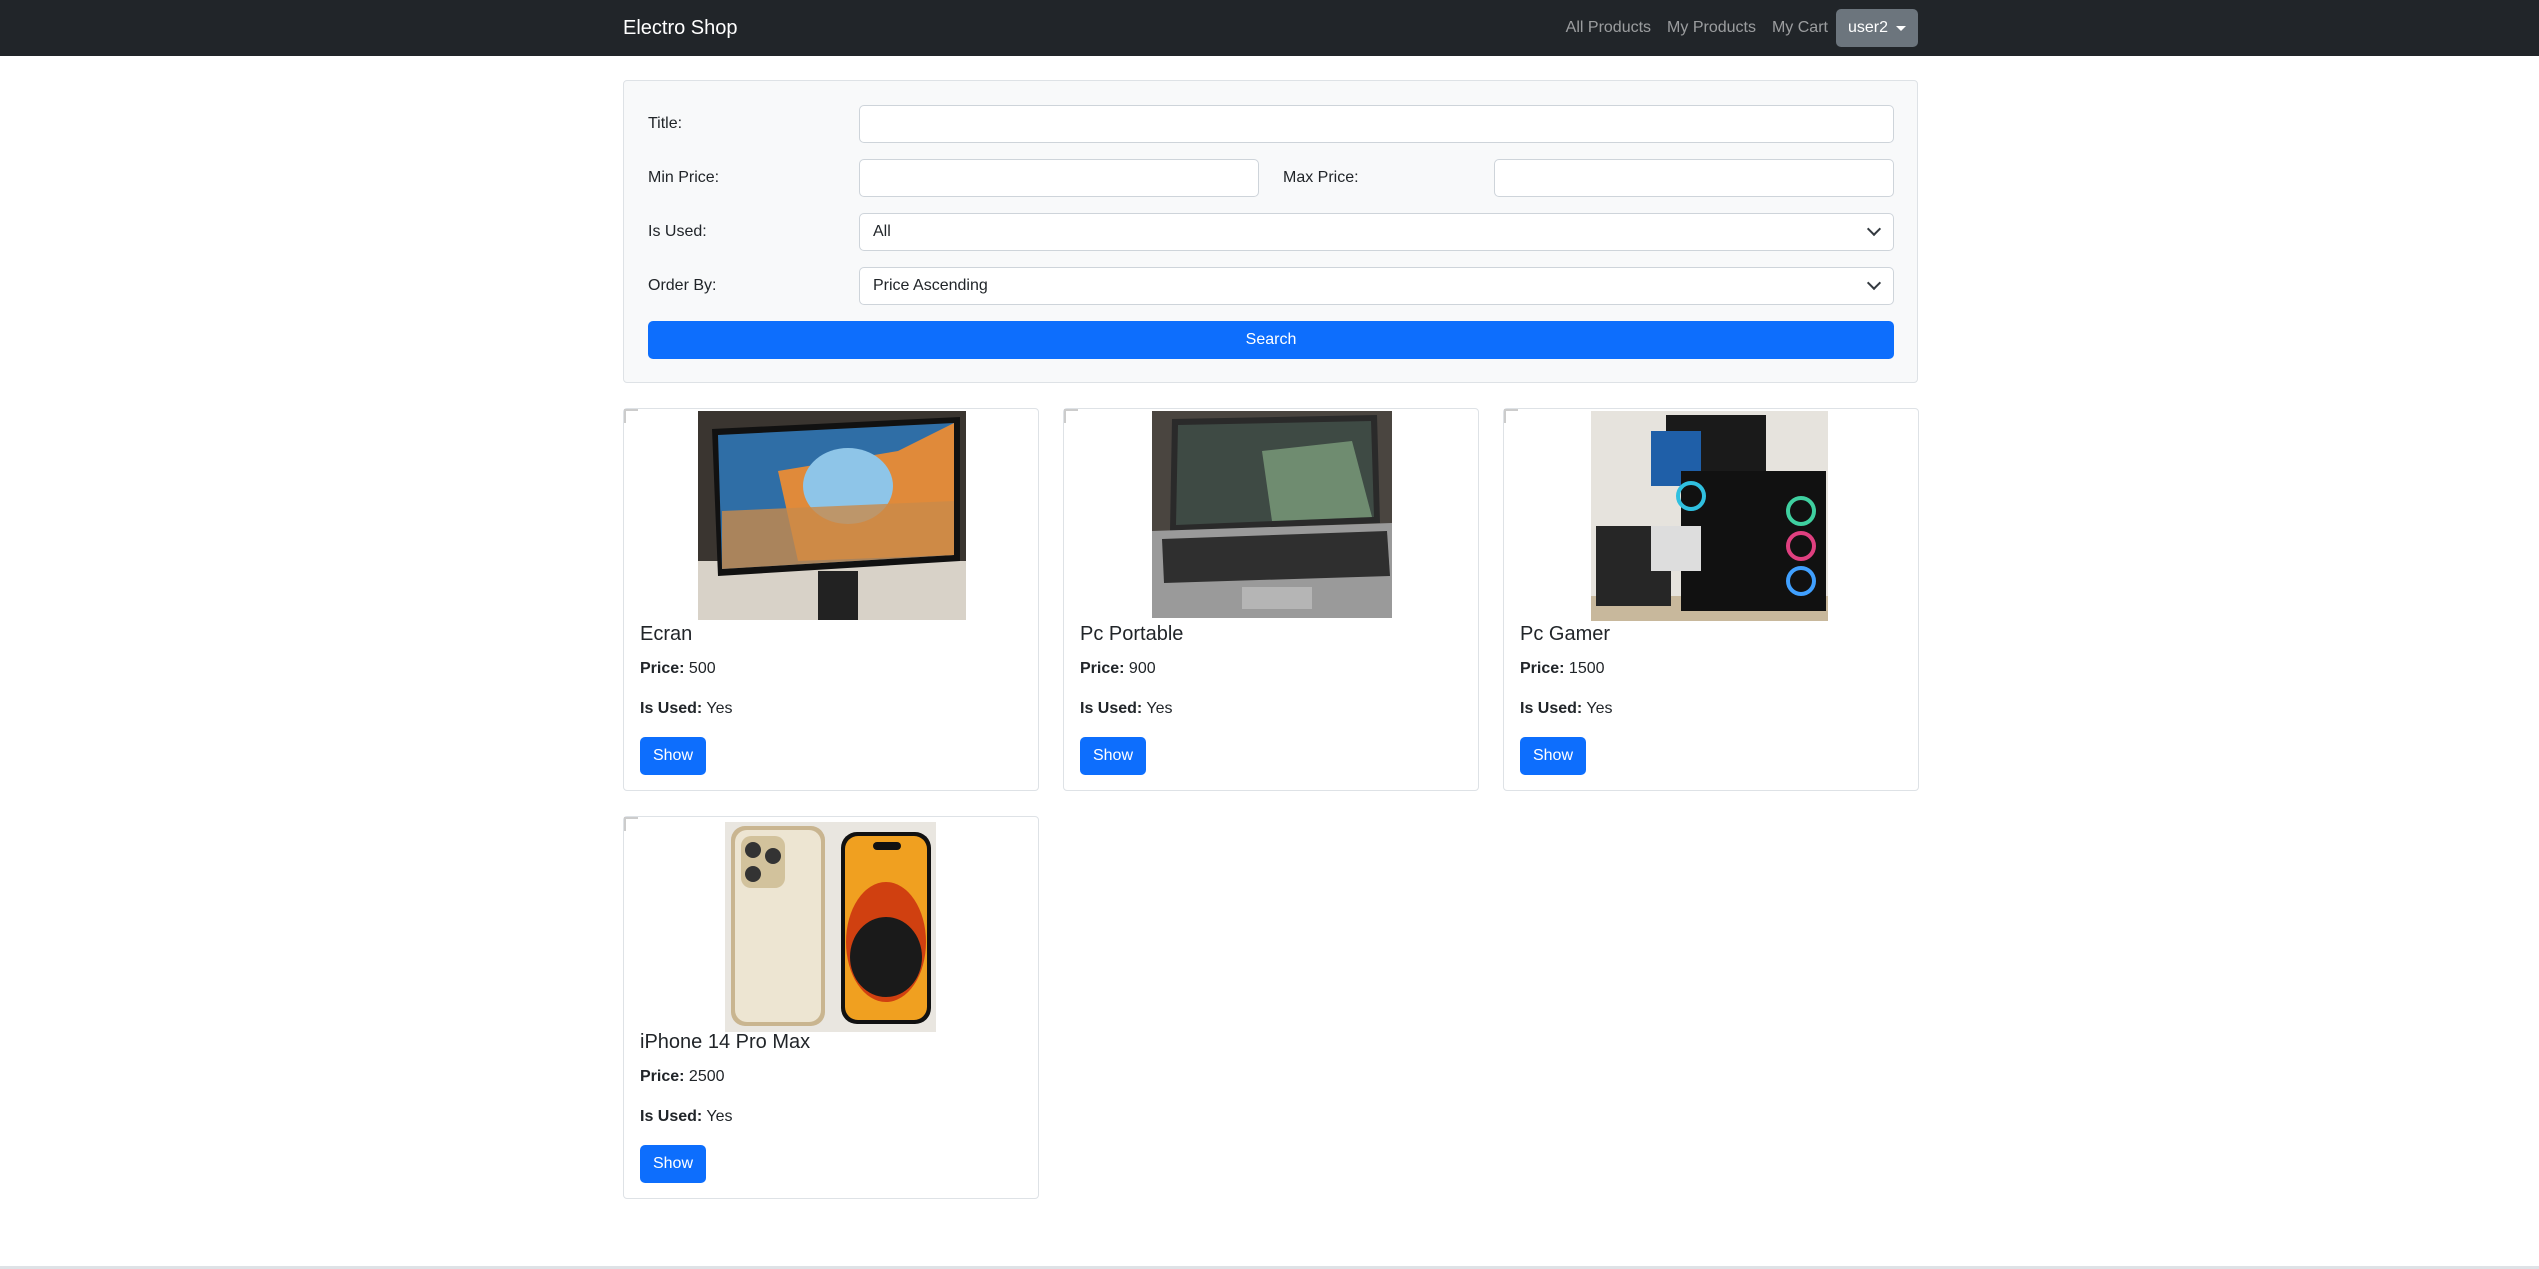 The height and width of the screenshot is (1269, 2539). I want to click on product-image-iphone, so click(830, 927).